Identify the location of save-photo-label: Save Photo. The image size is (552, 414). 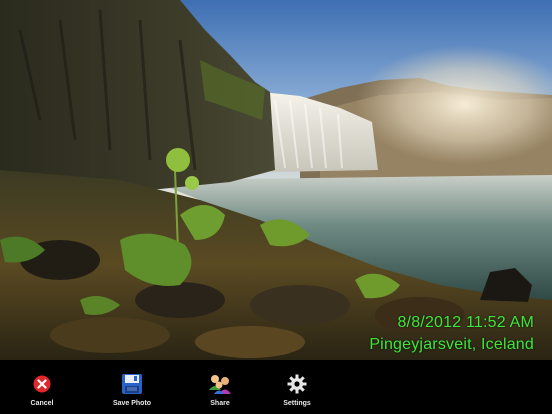
(132, 403).